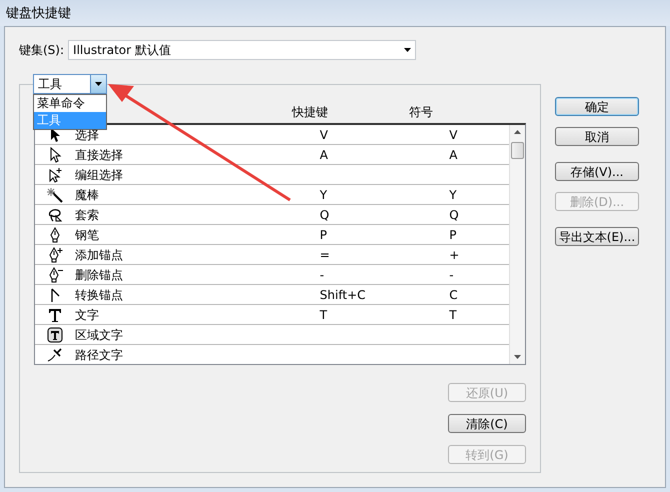 The width and height of the screenshot is (670, 492). What do you see at coordinates (98, 275) in the screenshot?
I see `tool-name: 删除锚点` at bounding box center [98, 275].